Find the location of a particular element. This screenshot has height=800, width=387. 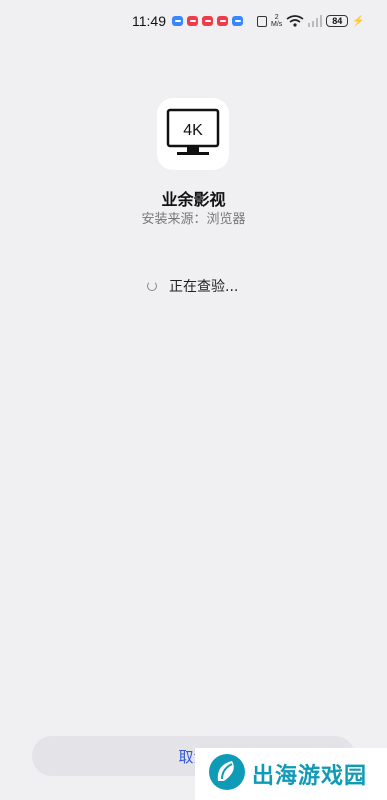

status-bar: 11:49 2 M/s 84 ⚡ is located at coordinates (193, 22).